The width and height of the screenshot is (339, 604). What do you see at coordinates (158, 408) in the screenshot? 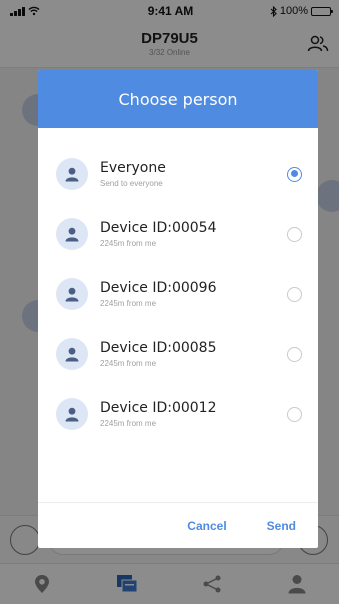
I see `person-name: Device ID:00012` at bounding box center [158, 408].